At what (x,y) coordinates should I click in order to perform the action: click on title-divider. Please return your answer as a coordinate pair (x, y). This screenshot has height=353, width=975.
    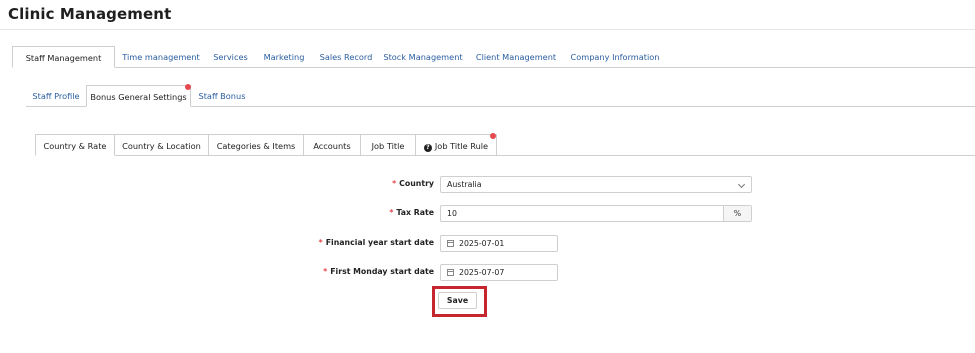
    Looking at the image, I should click on (487, 29).